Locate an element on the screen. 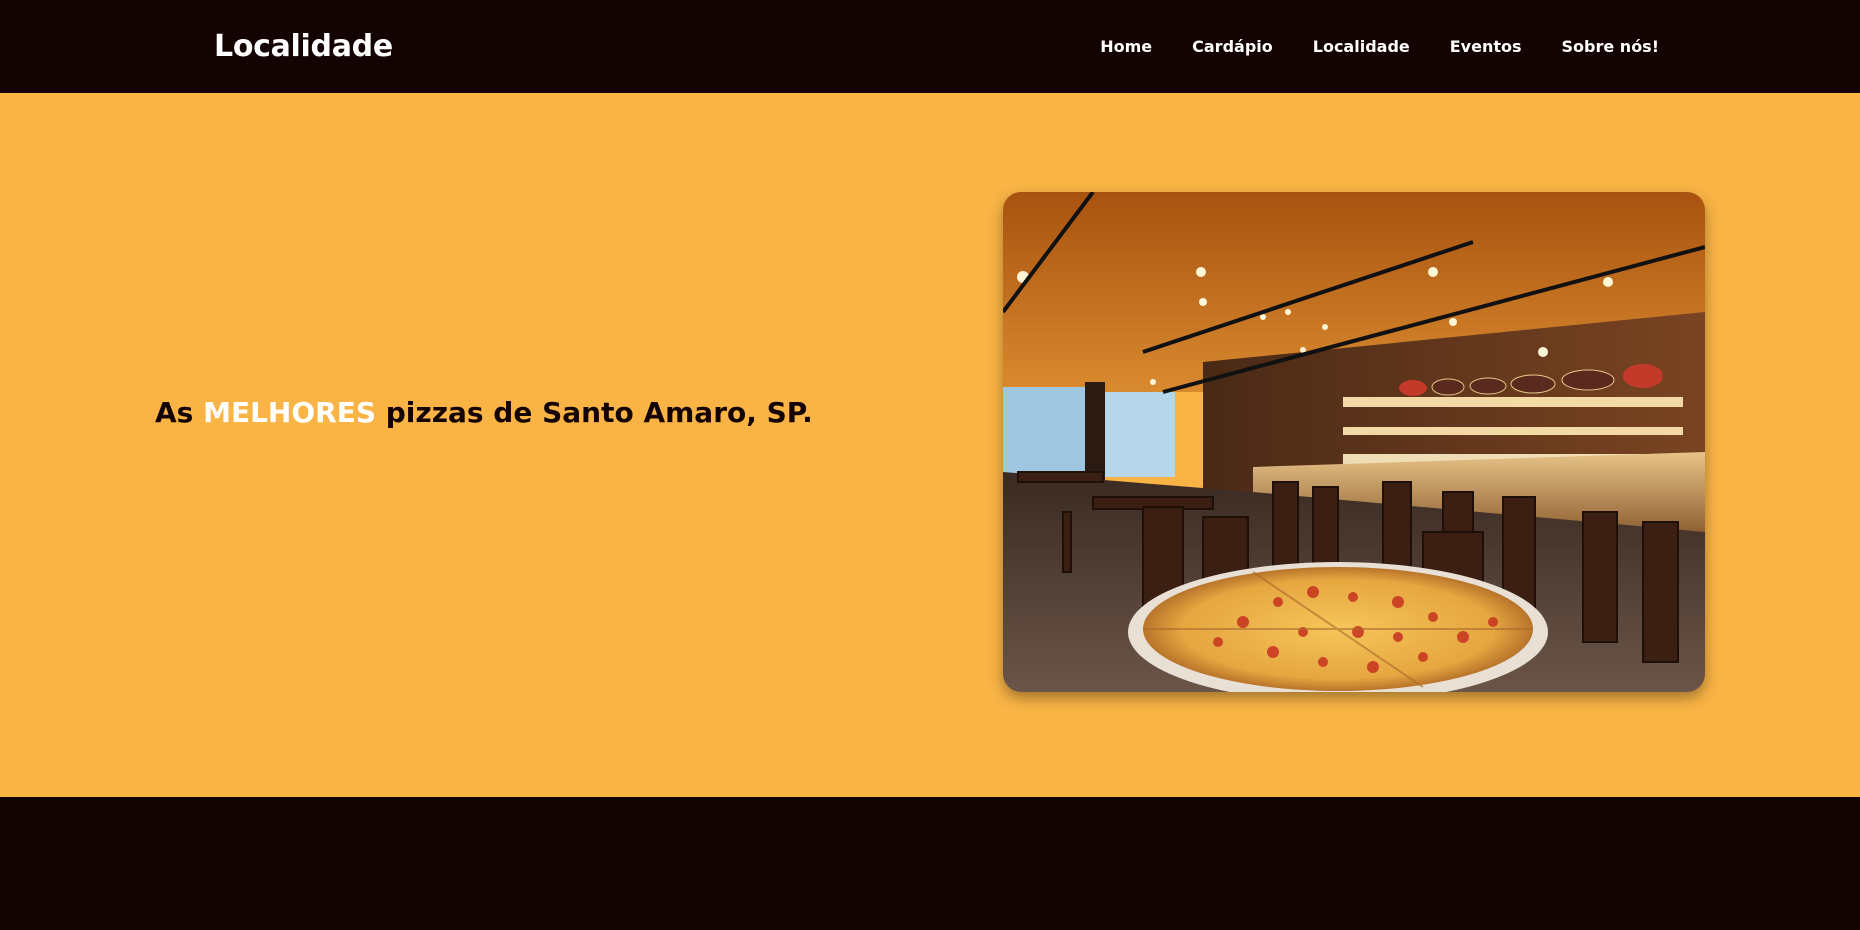  nav-link-sobre-nos: Sobre nós! is located at coordinates (1610, 46).